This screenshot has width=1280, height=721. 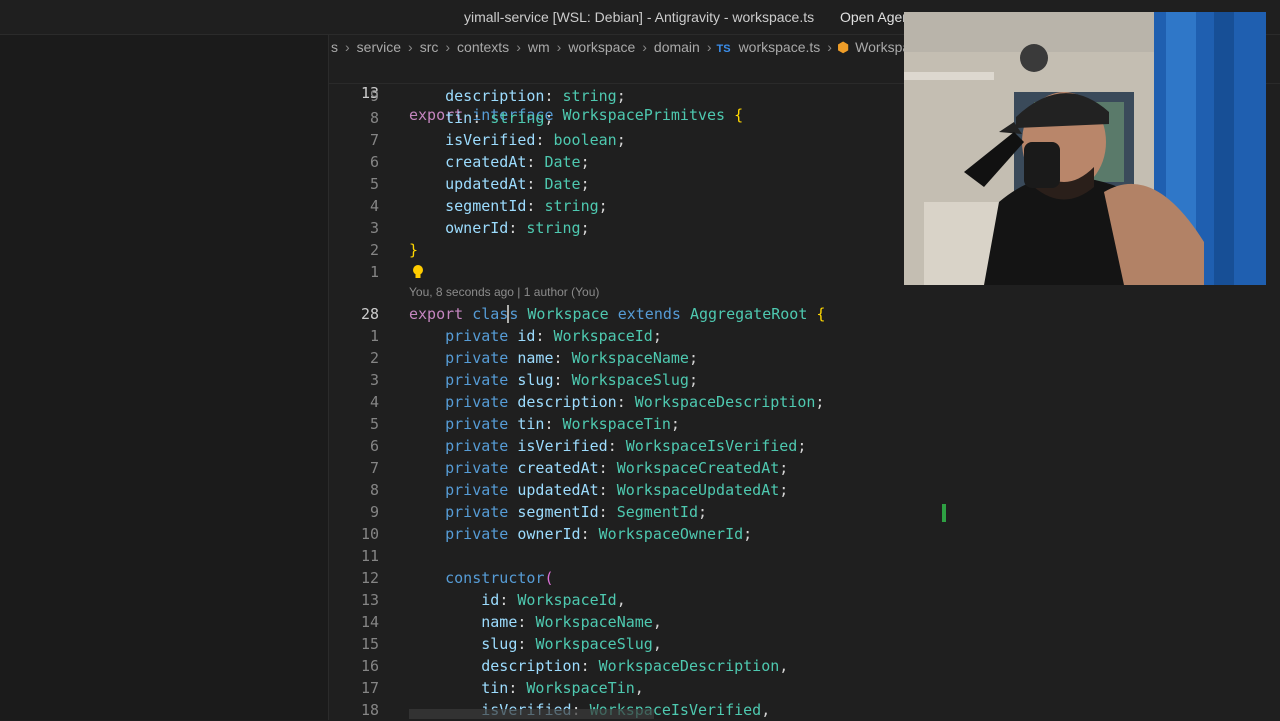 I want to click on code-line: 16 description: WorkspaceDescription,, so click(x=804, y=666).